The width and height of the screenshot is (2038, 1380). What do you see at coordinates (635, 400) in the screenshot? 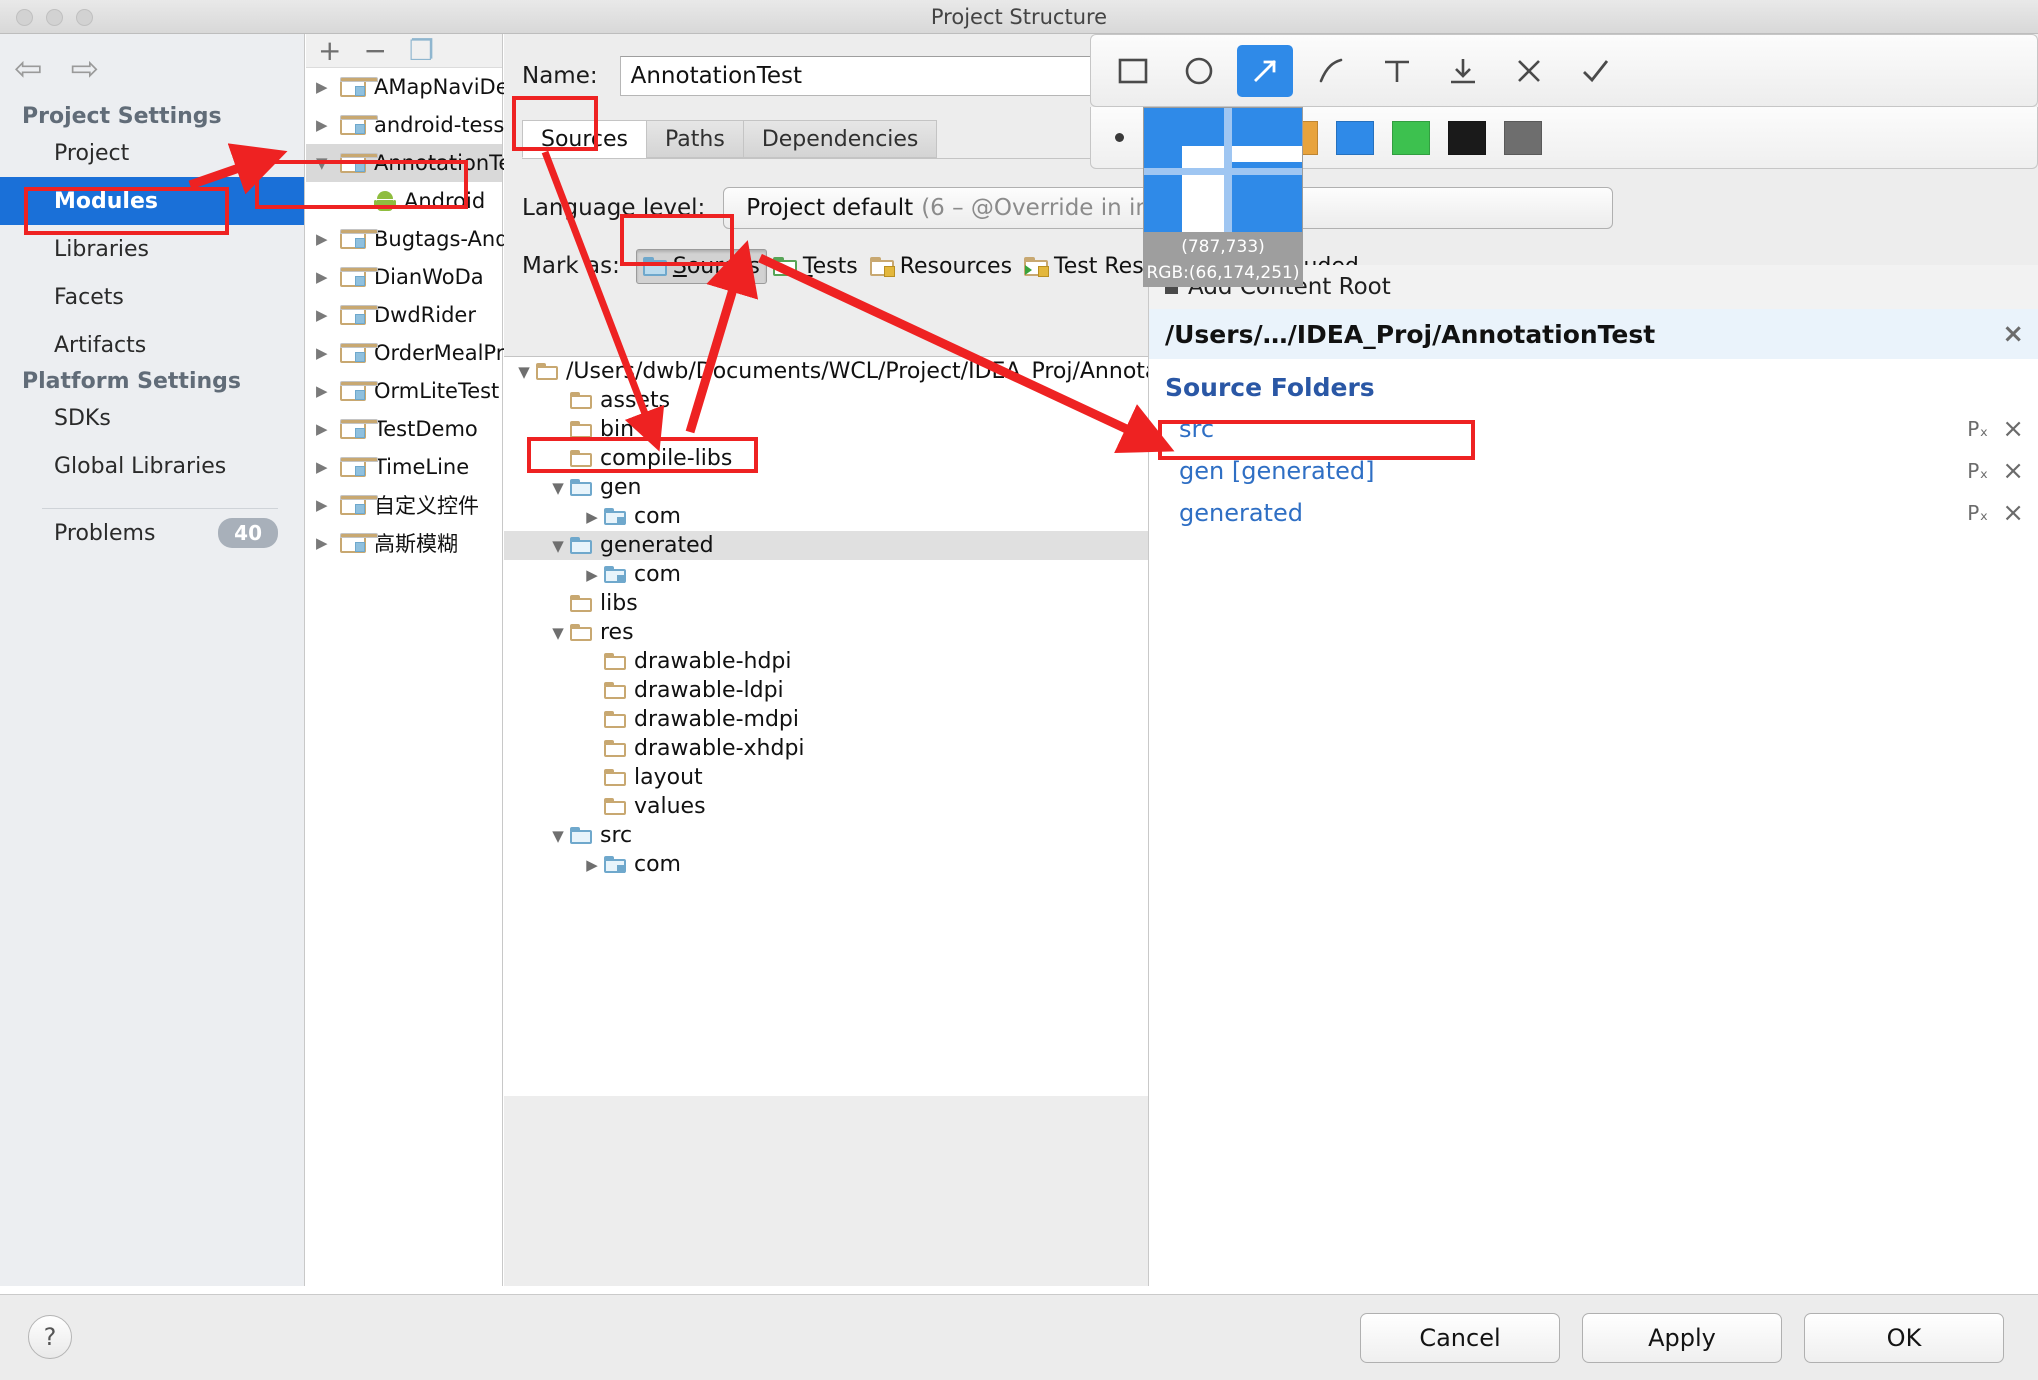
I see `file-tree-label: assets` at bounding box center [635, 400].